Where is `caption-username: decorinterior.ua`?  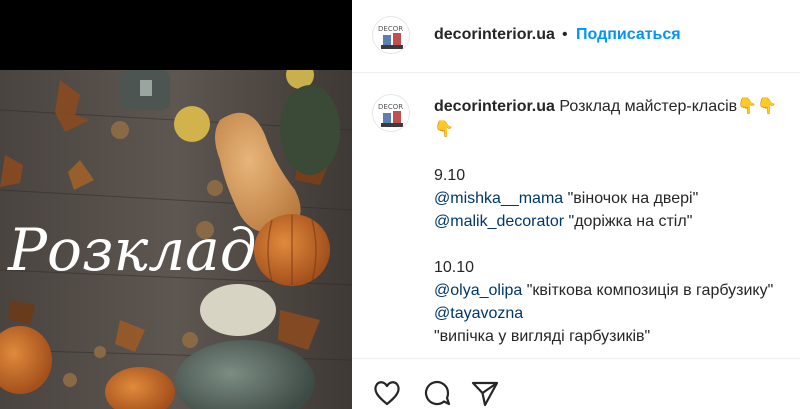 caption-username: decorinterior.ua is located at coordinates (494, 106).